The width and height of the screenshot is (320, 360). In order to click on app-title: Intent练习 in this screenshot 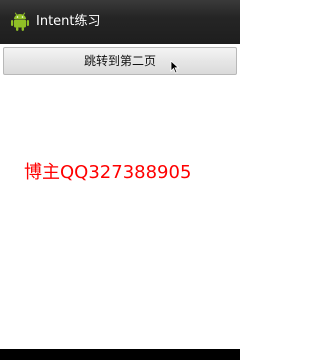, I will do `click(68, 21)`.